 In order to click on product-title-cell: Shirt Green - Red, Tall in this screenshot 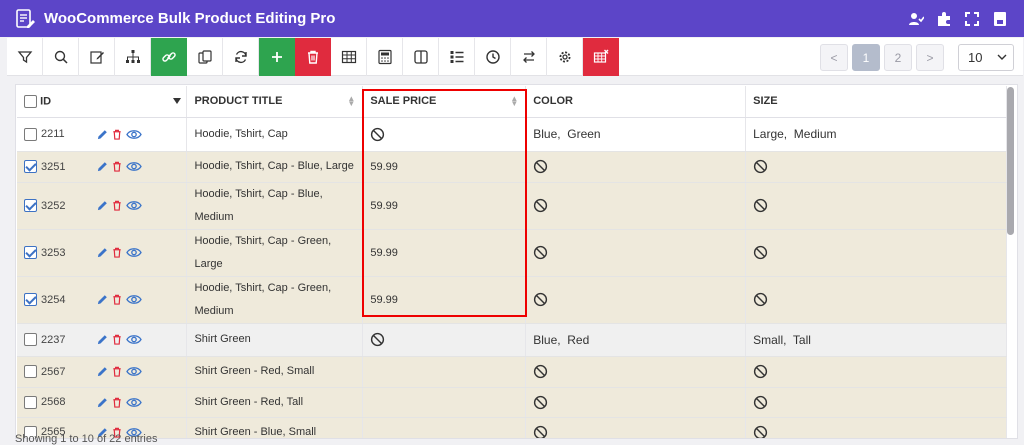, I will do `click(275, 402)`.